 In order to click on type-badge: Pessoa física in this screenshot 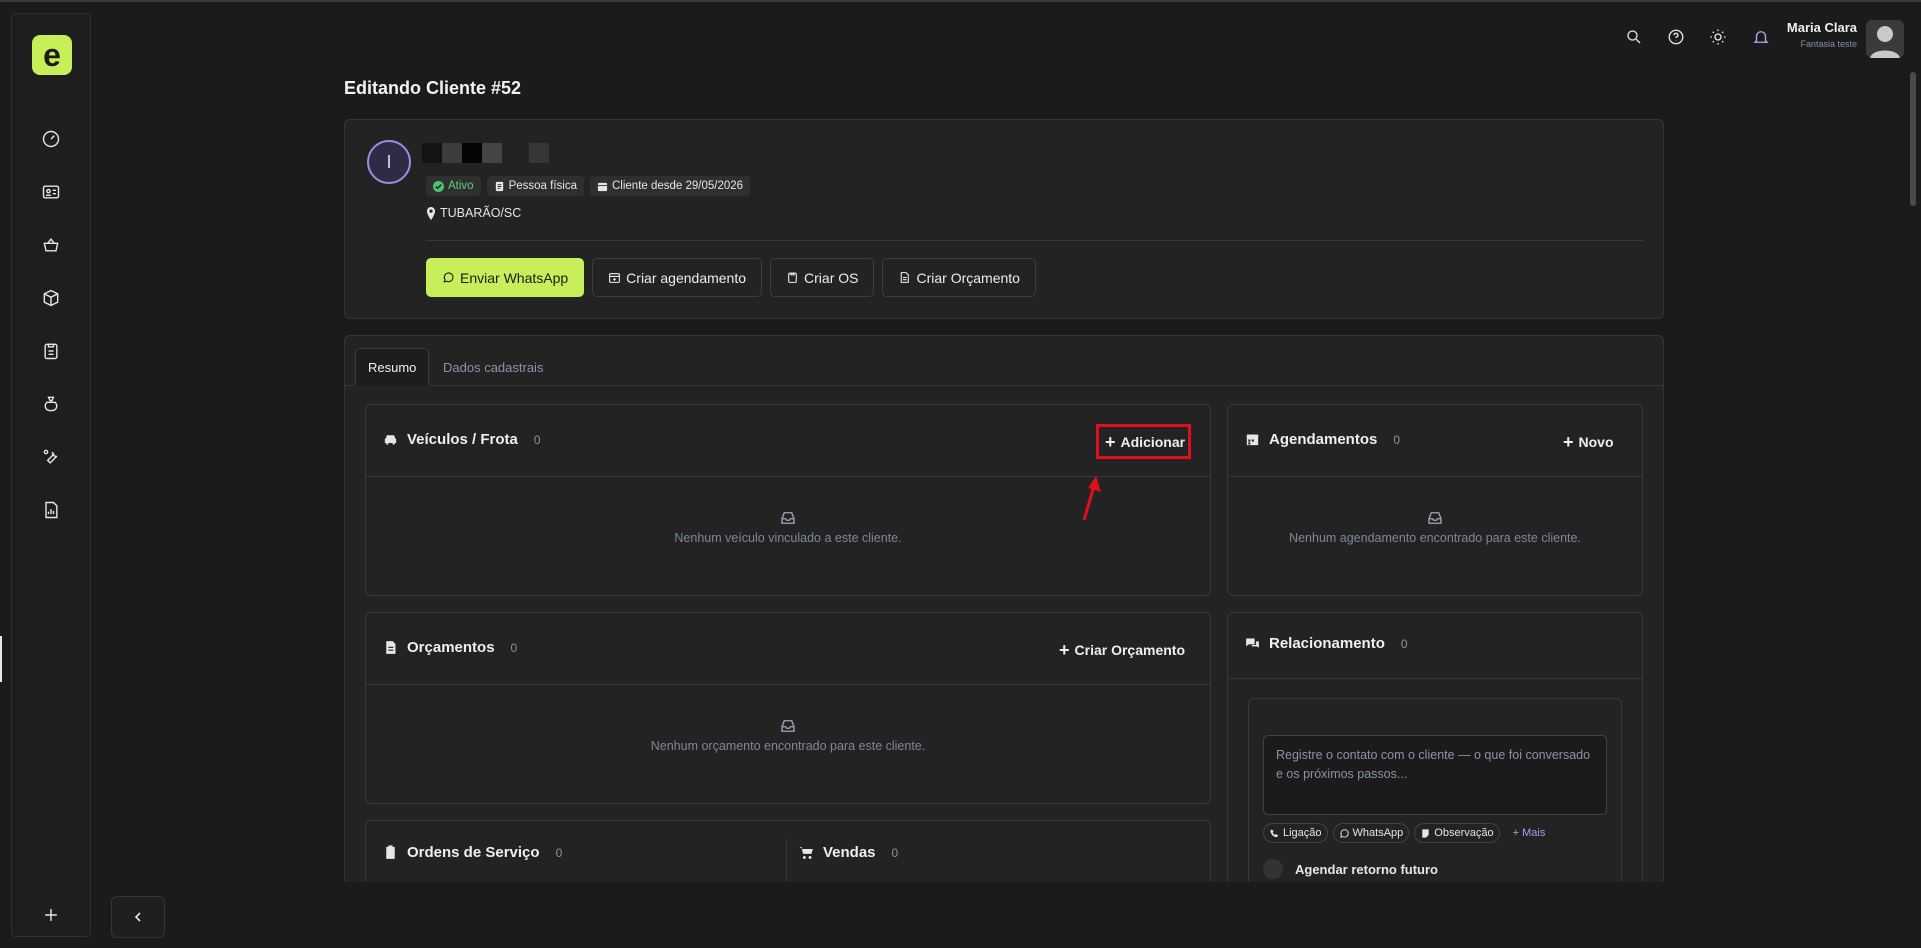, I will do `click(535, 186)`.